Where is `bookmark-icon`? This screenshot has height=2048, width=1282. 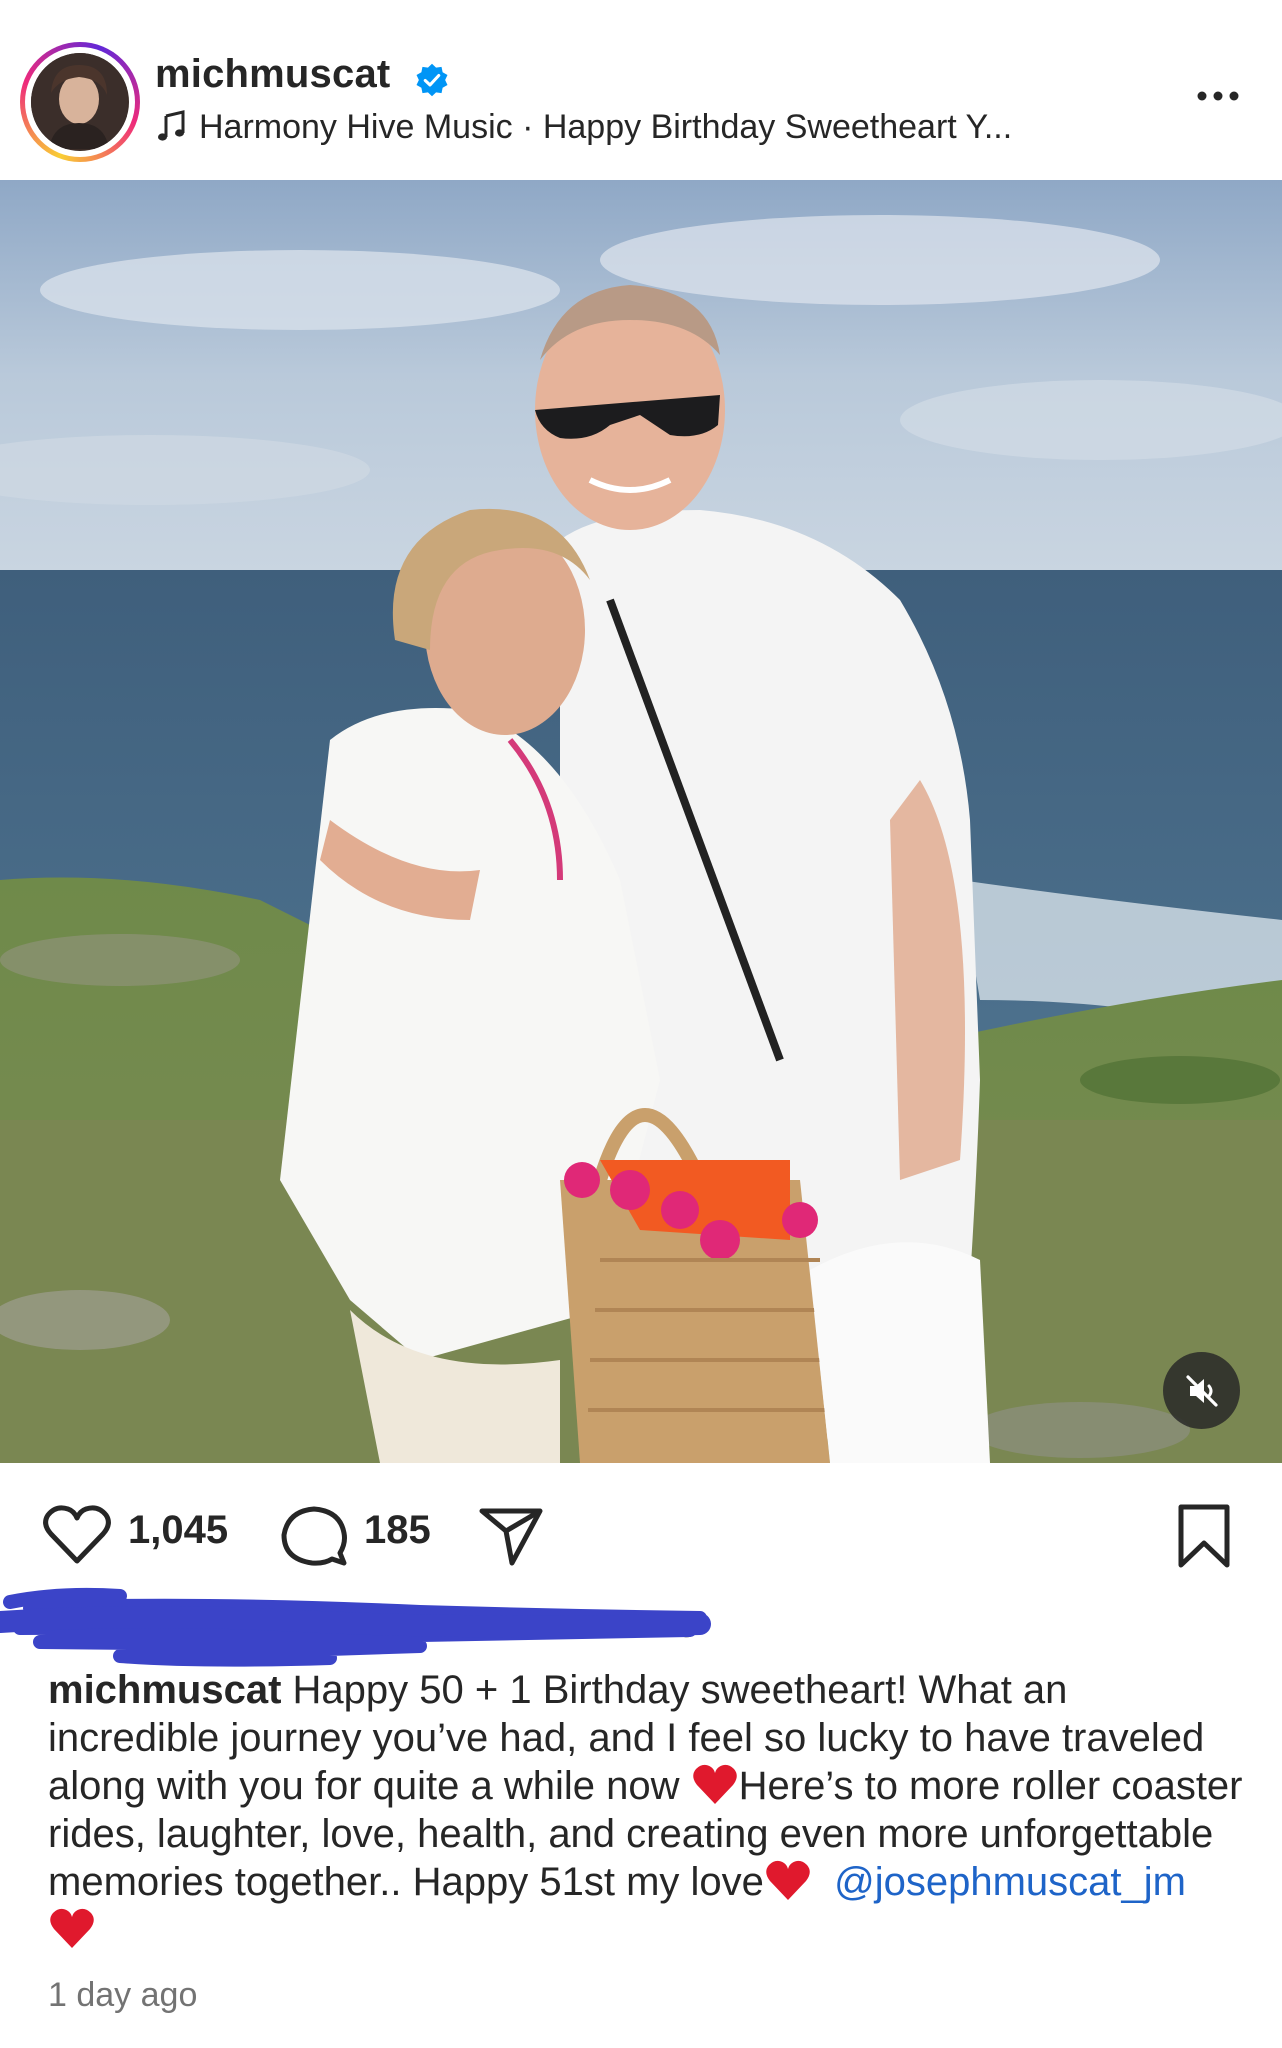
bookmark-icon is located at coordinates (1204, 1536).